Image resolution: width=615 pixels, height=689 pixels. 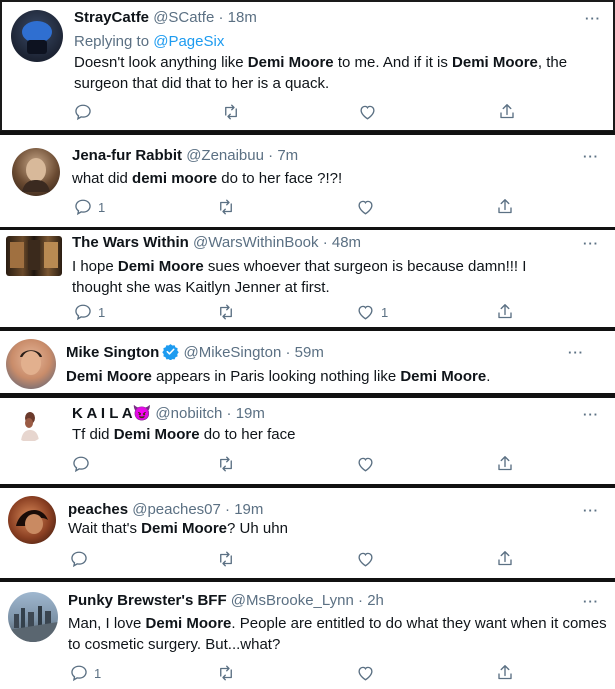 I want to click on user-handle: @MikeSington, so click(x=233, y=352).